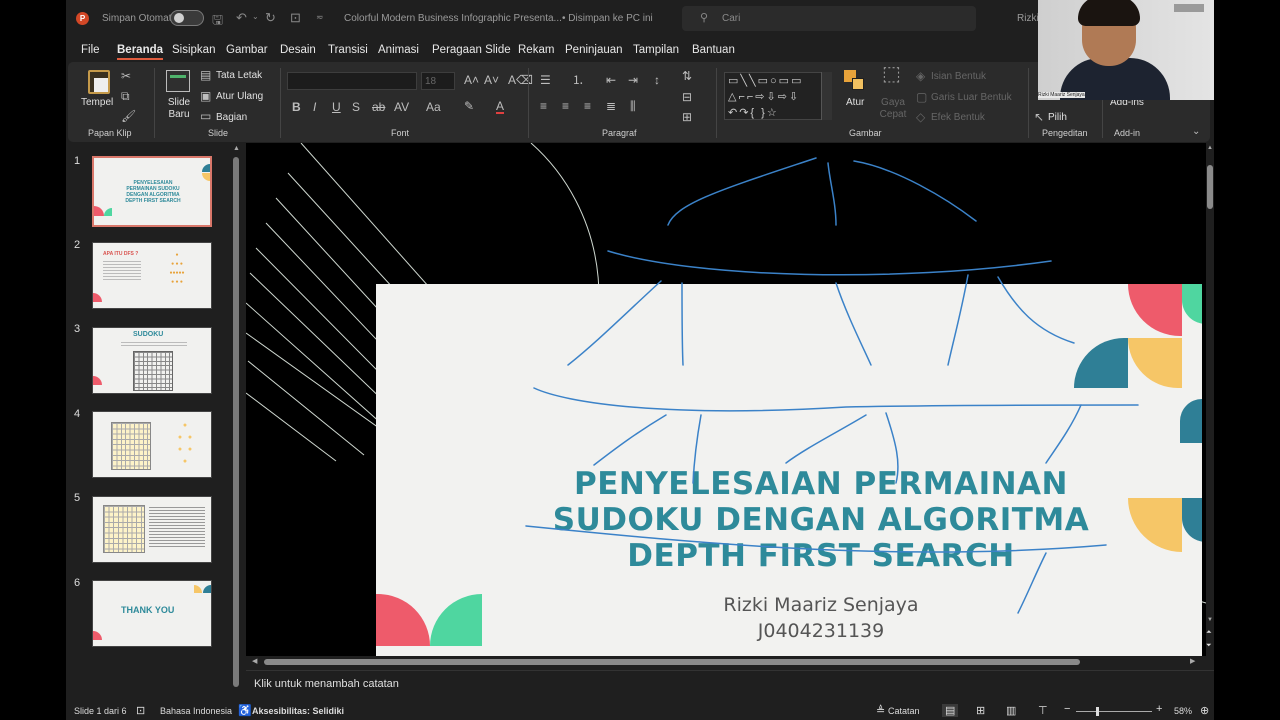  What do you see at coordinates (348, 50) in the screenshot?
I see `tab-transisi: Transisi` at bounding box center [348, 50].